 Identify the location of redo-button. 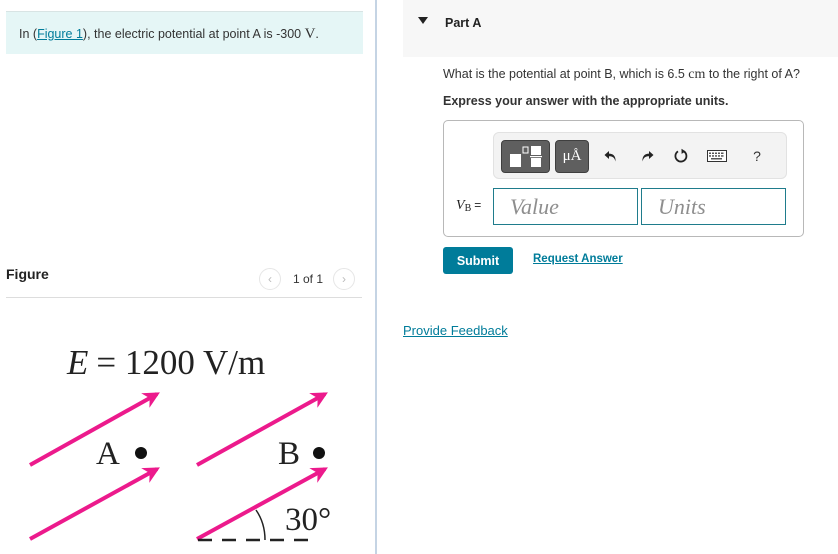
(647, 156).